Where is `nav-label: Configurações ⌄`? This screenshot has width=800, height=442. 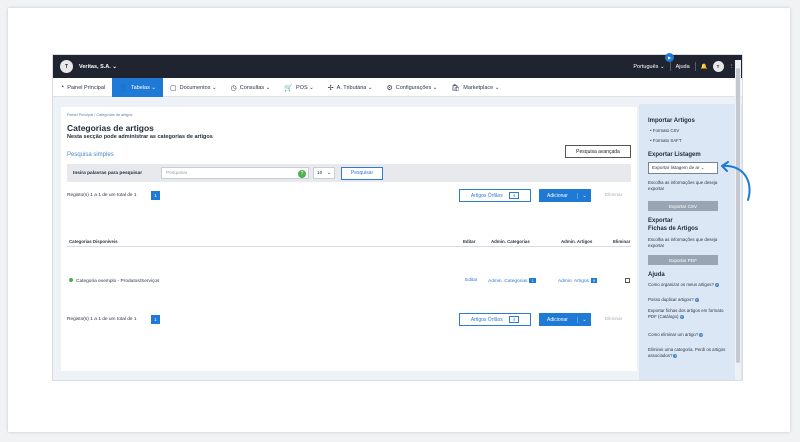
nav-label: Configurações ⌄ is located at coordinates (416, 87).